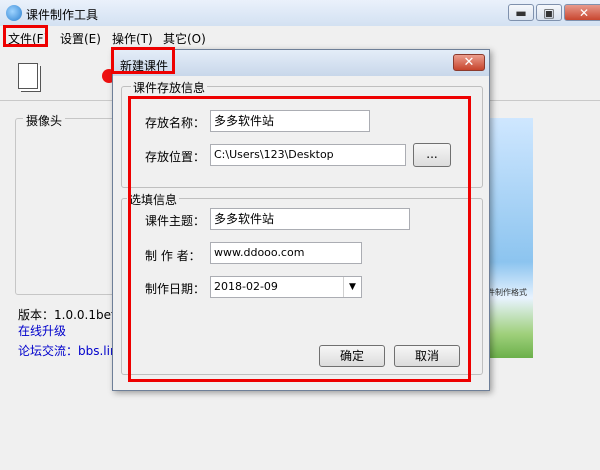 The width and height of the screenshot is (600, 470). Describe the element at coordinates (184, 38) in the screenshot. I see `menu-other: 其它(O)` at that location.